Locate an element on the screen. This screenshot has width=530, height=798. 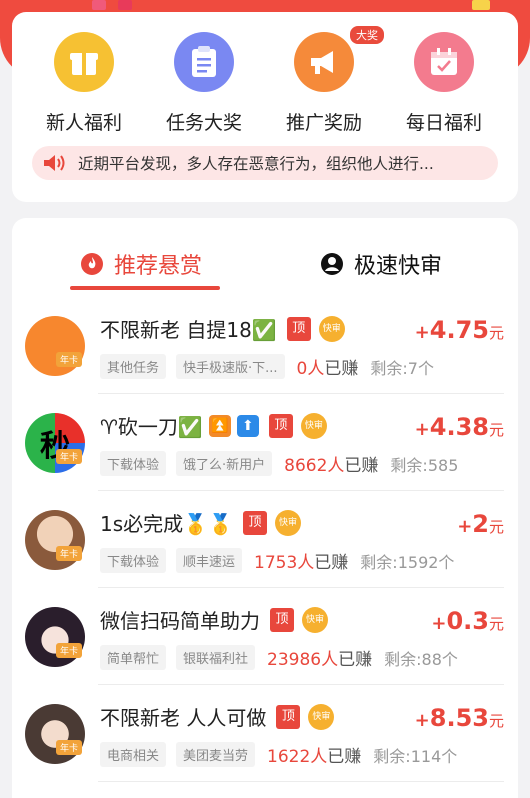
task-title-text: ♈砍一刀✅ is located at coordinates (151, 427).